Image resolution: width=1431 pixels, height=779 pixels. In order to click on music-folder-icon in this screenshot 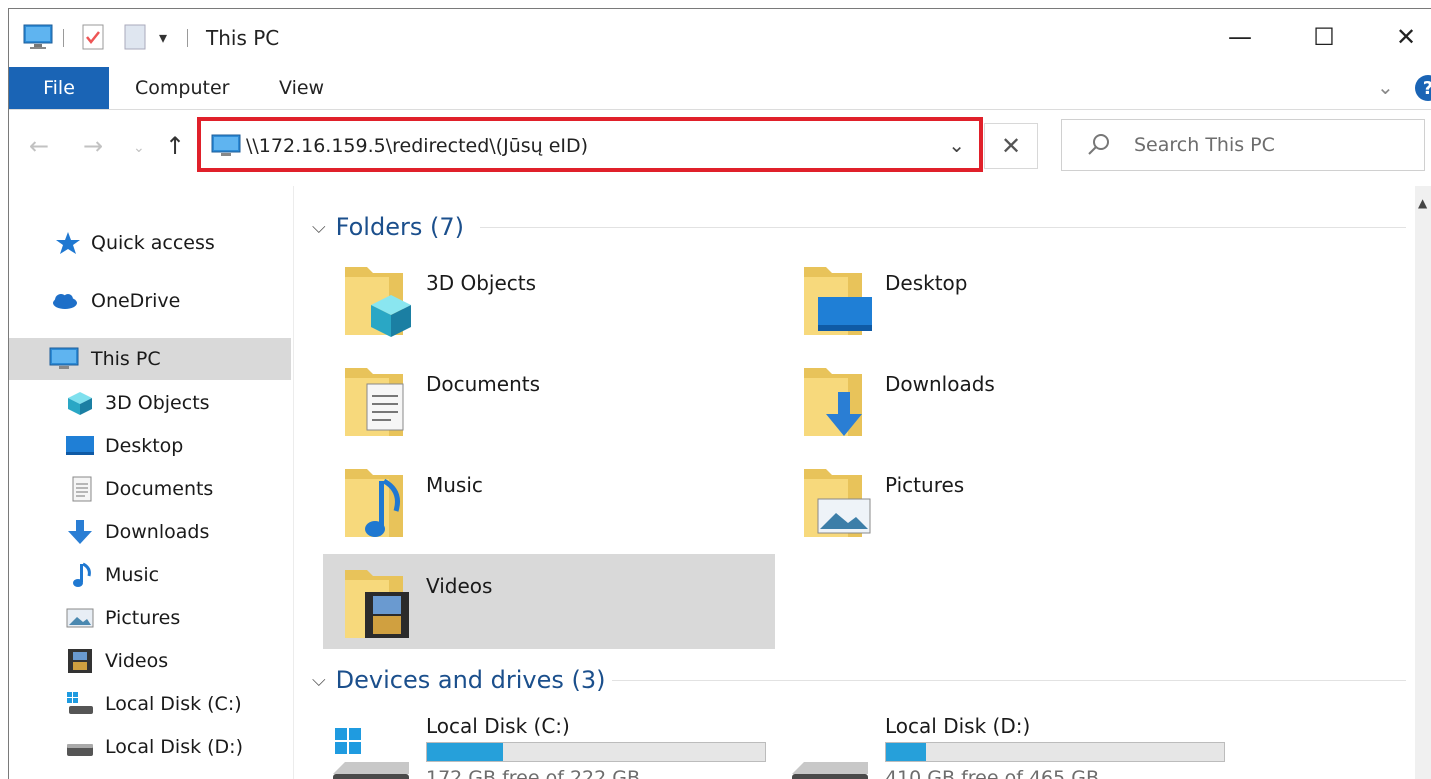, I will do `click(374, 503)`.